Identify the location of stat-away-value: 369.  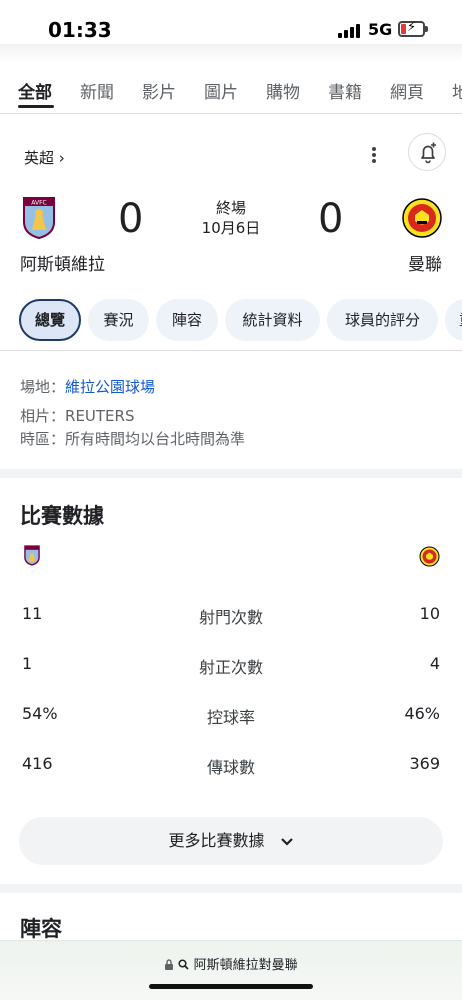
(424, 763).